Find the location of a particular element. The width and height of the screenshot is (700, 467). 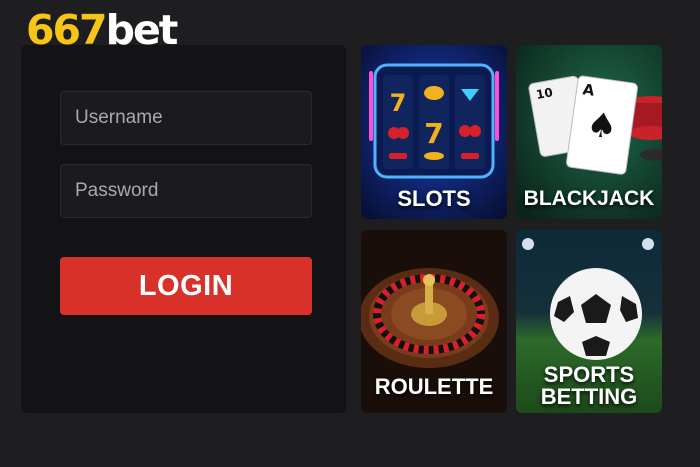

tile-label-sports-line1: SPORTS is located at coordinates (589, 374).